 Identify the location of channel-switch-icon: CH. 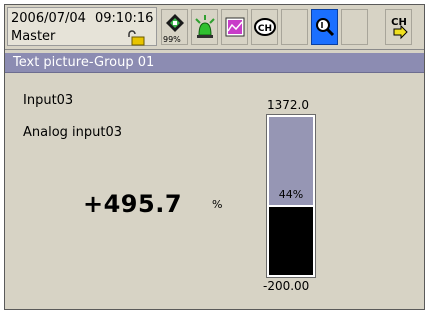
(399, 28).